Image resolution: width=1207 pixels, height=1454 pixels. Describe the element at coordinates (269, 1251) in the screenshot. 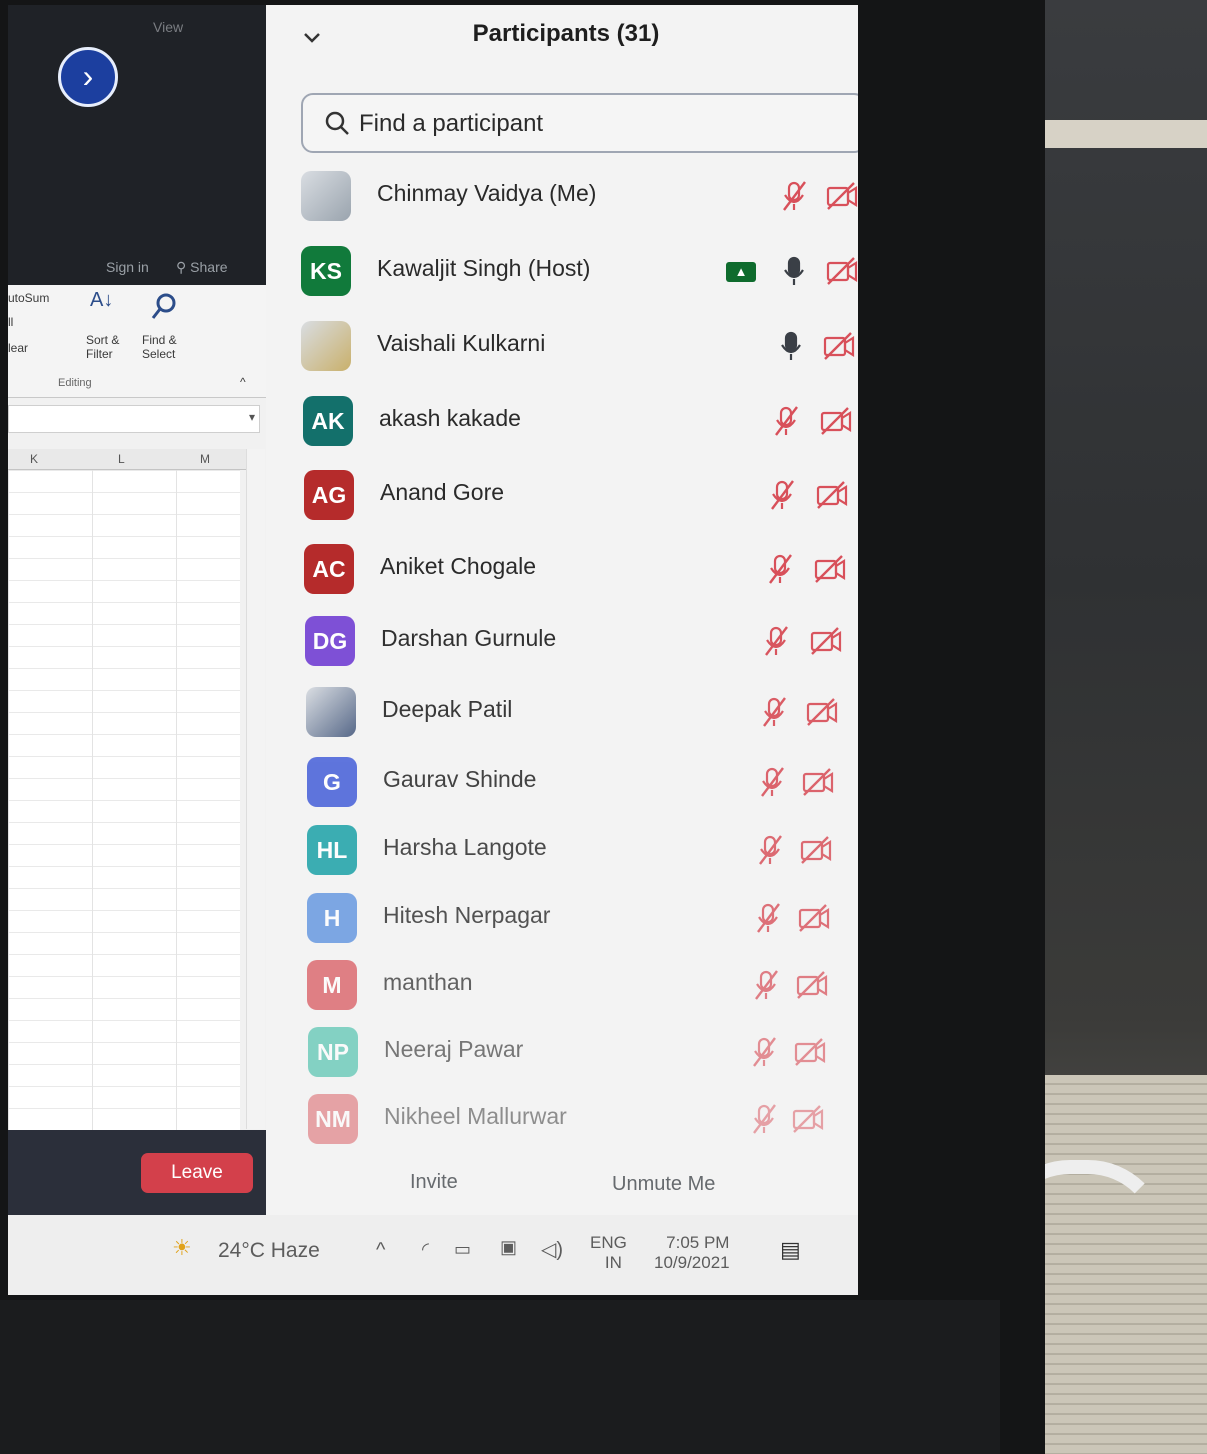

I see `weather-widget: 24°C Haze` at that location.